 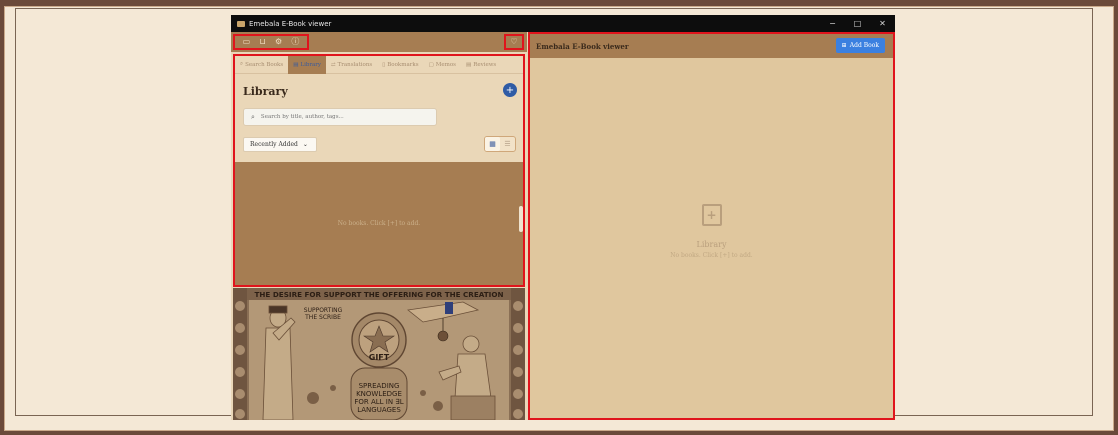 What do you see at coordinates (351, 65) in the screenshot?
I see `tab-translations: ⇄ Translations` at bounding box center [351, 65].